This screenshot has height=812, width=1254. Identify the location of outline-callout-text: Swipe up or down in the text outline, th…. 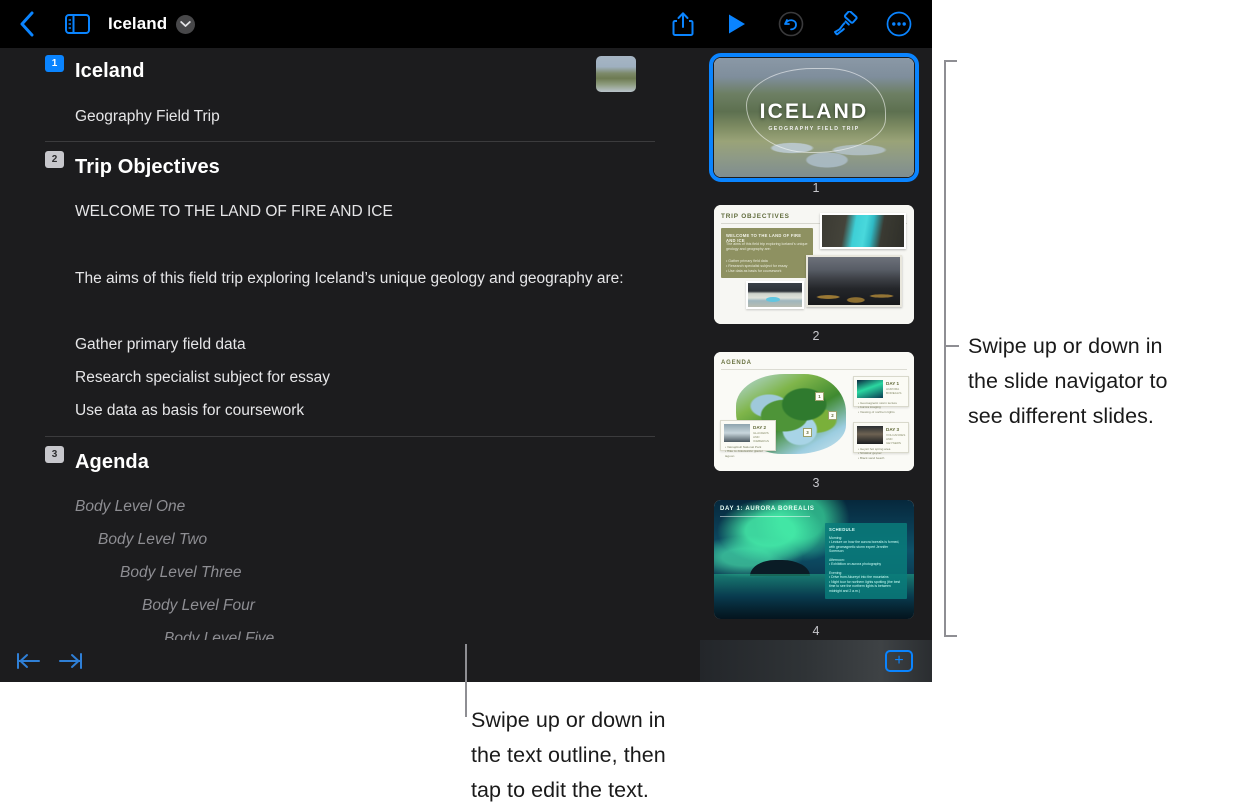
(568, 755).